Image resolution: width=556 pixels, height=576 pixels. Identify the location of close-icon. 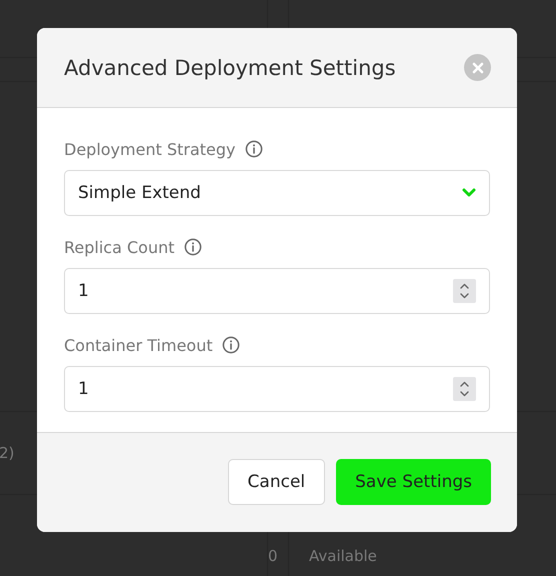
(478, 68).